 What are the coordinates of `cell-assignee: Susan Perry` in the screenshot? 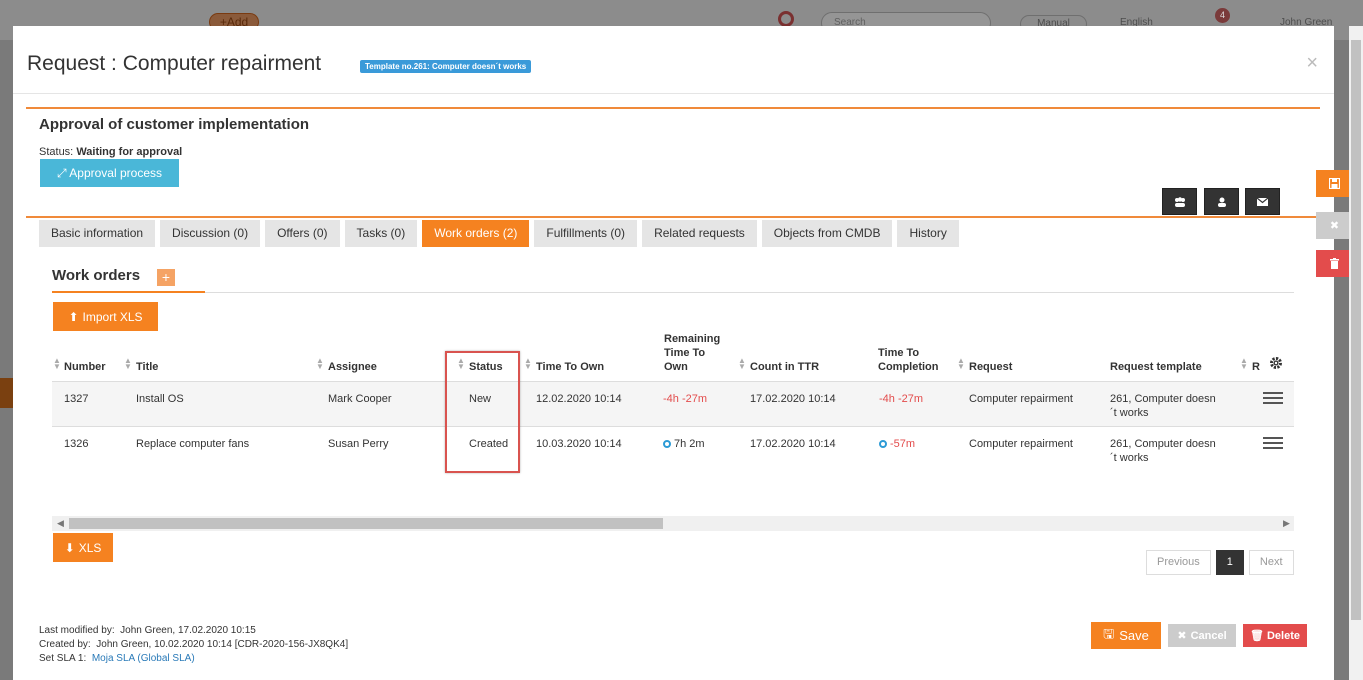 It's located at (358, 444).